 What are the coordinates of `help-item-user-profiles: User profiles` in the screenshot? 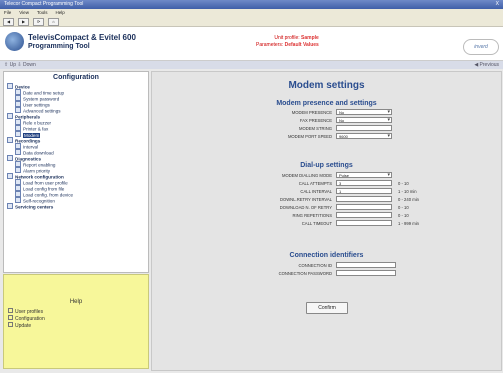 It's located at (76, 311).